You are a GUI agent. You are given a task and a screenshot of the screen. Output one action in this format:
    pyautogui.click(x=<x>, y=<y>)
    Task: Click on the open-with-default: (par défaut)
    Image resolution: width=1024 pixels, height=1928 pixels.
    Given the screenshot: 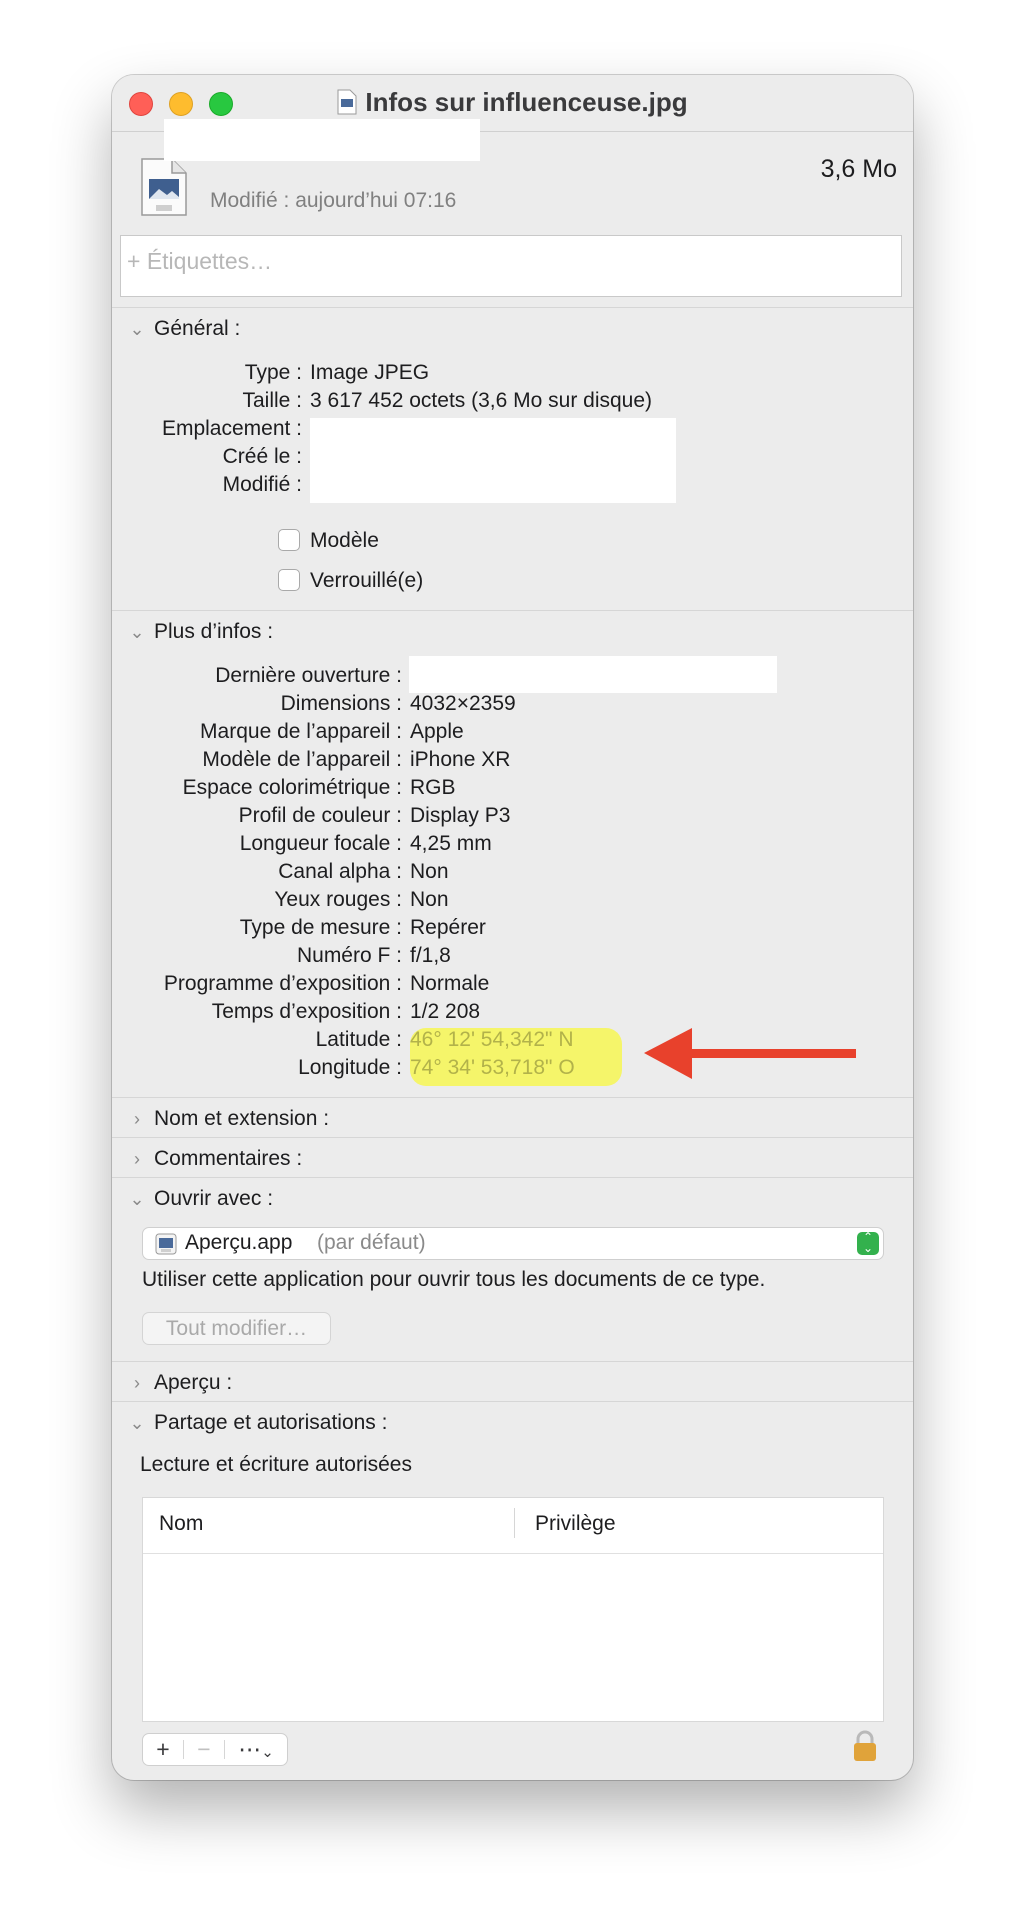 What is the action you would take?
    pyautogui.click(x=371, y=1242)
    